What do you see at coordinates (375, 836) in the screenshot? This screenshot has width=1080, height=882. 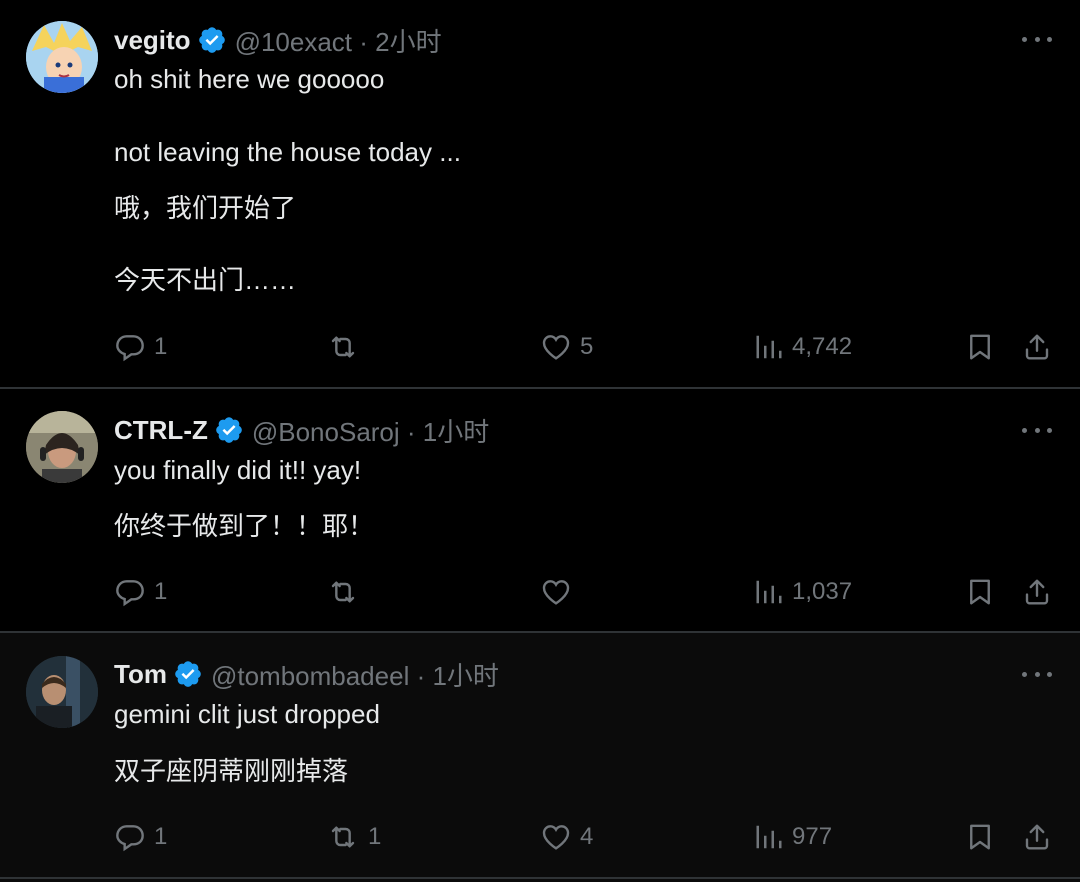 I see `repost-count: 1` at bounding box center [375, 836].